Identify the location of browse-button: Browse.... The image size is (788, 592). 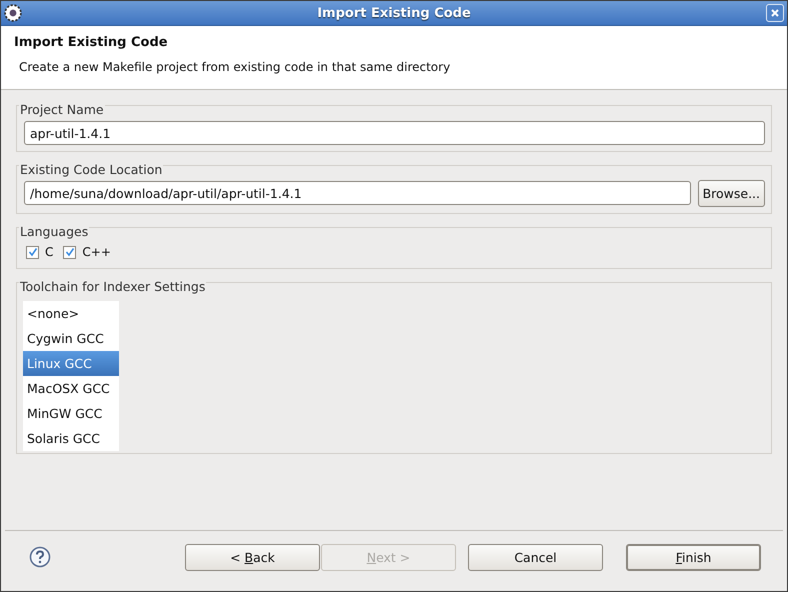
(731, 193).